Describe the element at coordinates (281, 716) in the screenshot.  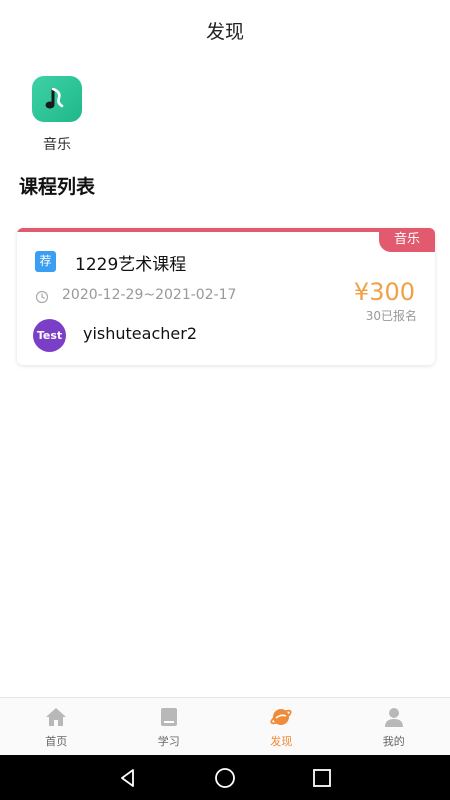
I see `planet-icon` at that location.